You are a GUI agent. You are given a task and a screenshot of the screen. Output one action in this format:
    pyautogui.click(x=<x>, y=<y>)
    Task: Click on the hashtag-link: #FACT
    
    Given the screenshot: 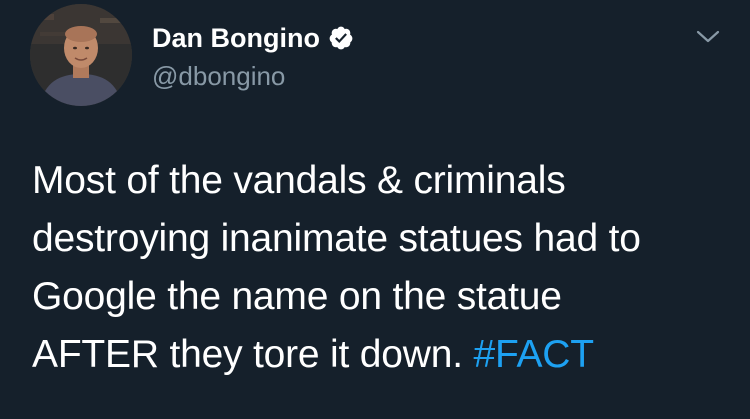 What is the action you would take?
    pyautogui.click(x=534, y=354)
    